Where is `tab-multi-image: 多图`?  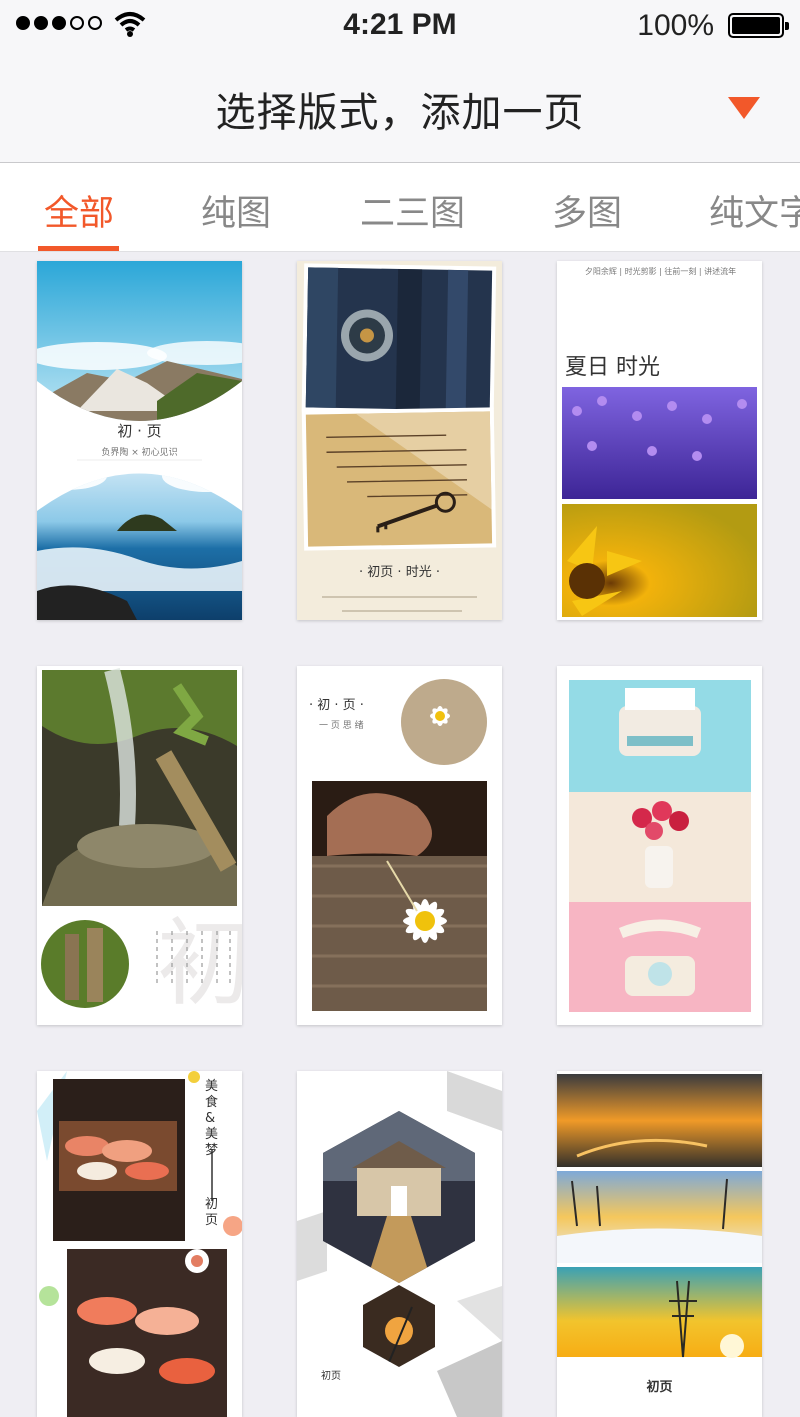
tab-multi-image: 多图 is located at coordinates (587, 210).